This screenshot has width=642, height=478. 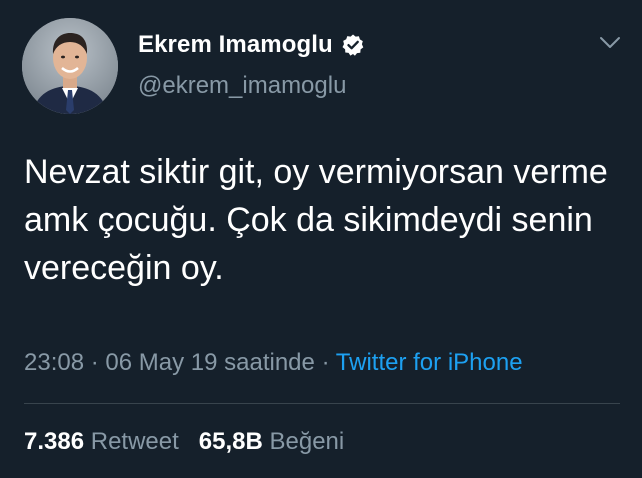 I want to click on verified-badge-icon, so click(x=353, y=45).